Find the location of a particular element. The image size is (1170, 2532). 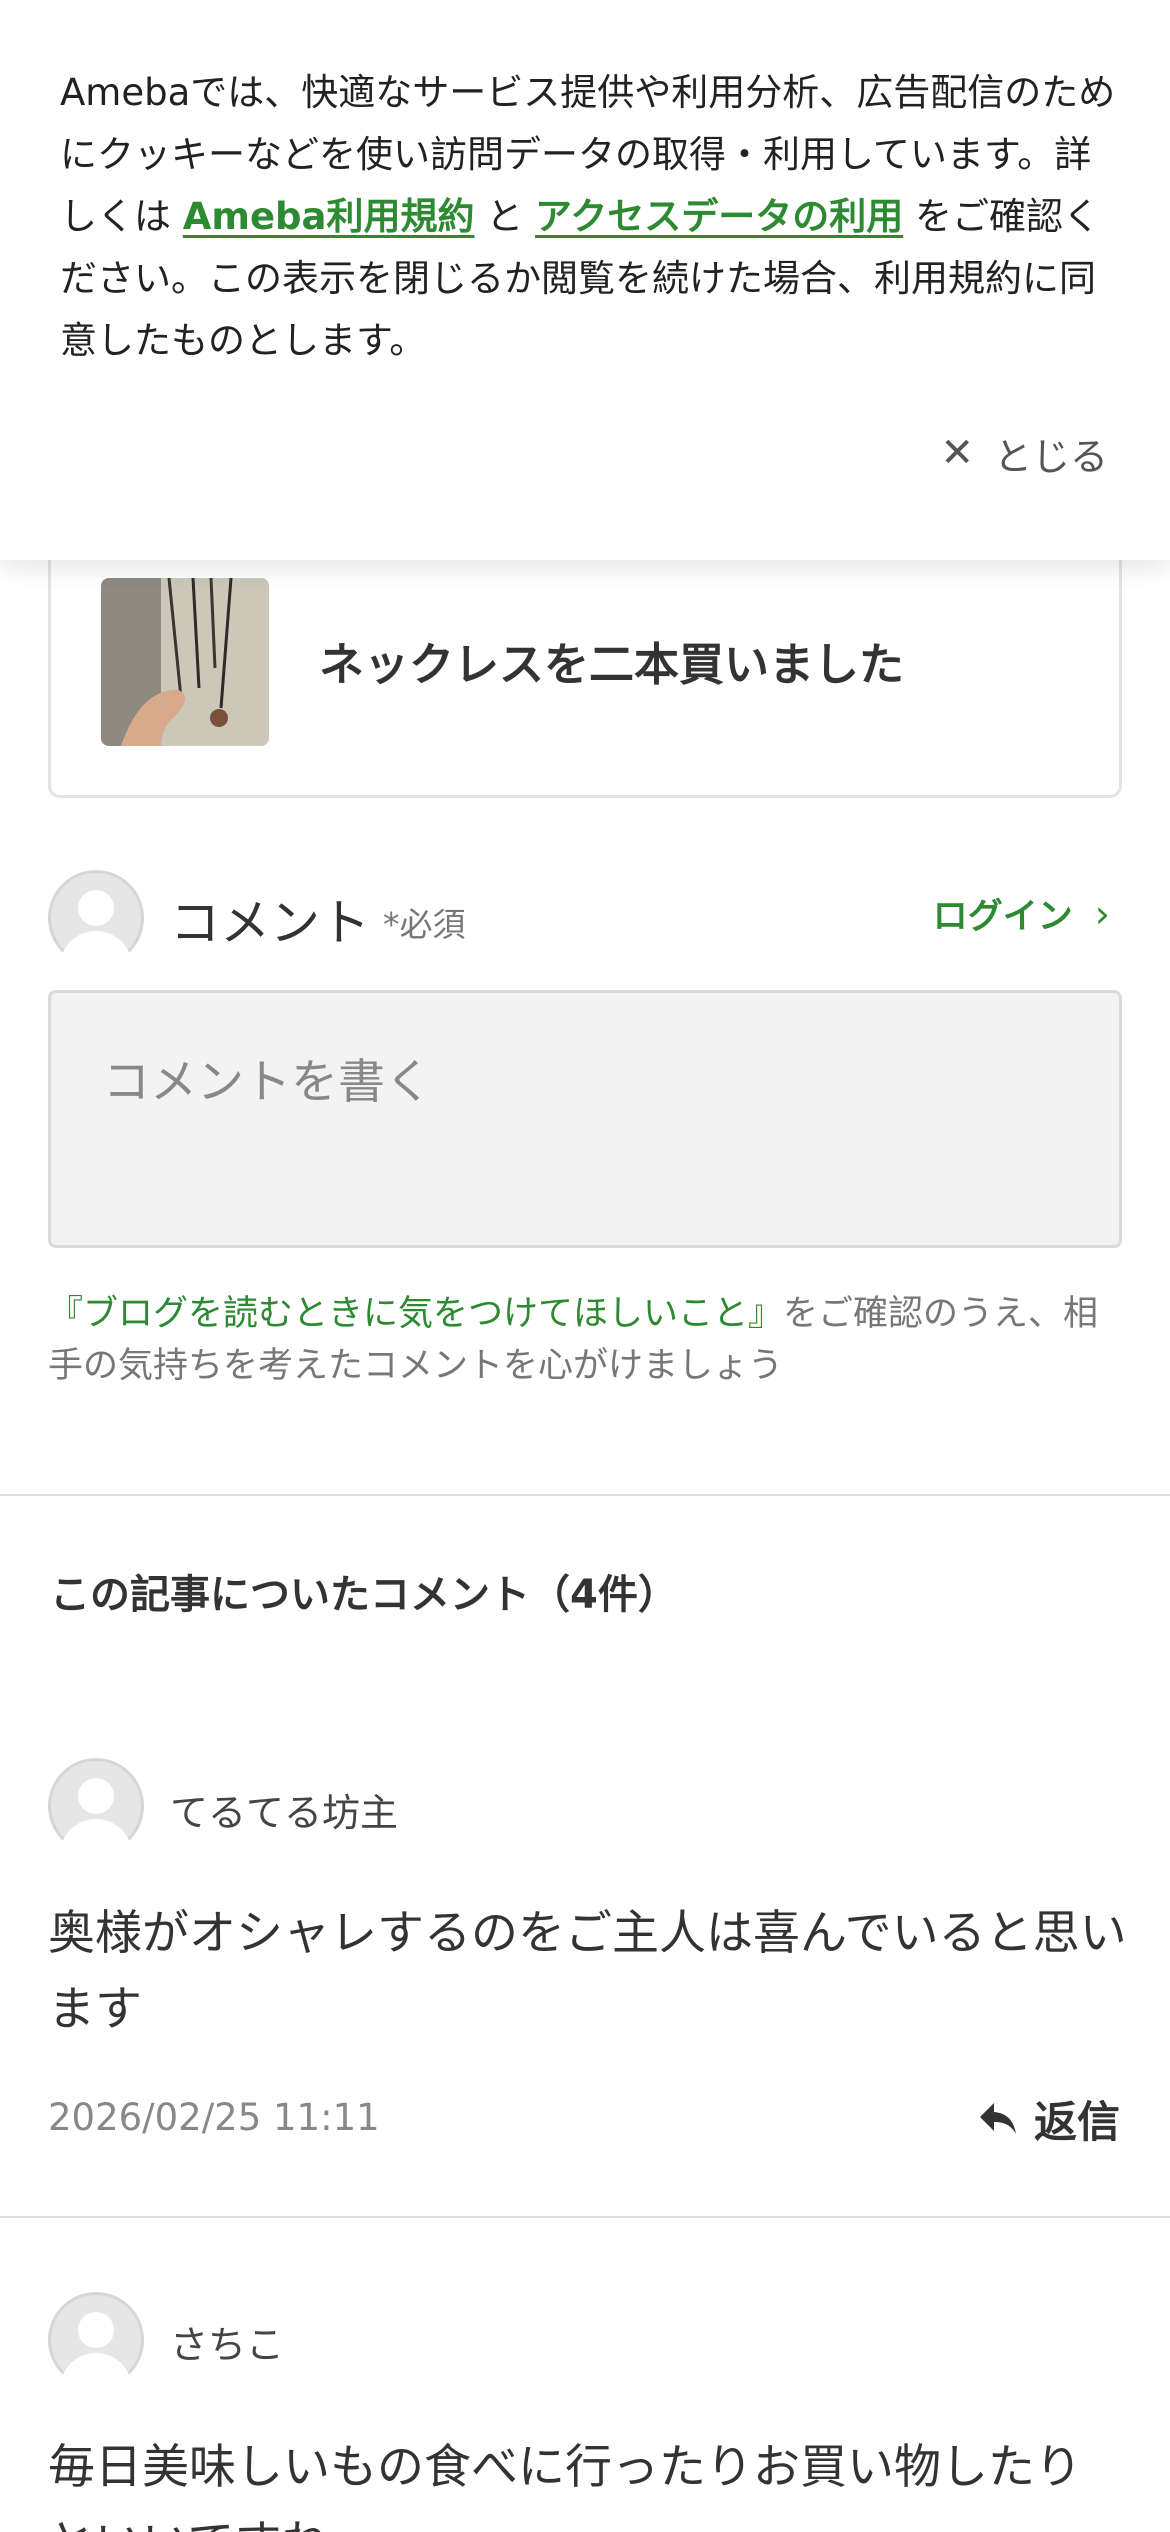

reply-button: 返信 is located at coordinates (1049, 2119).